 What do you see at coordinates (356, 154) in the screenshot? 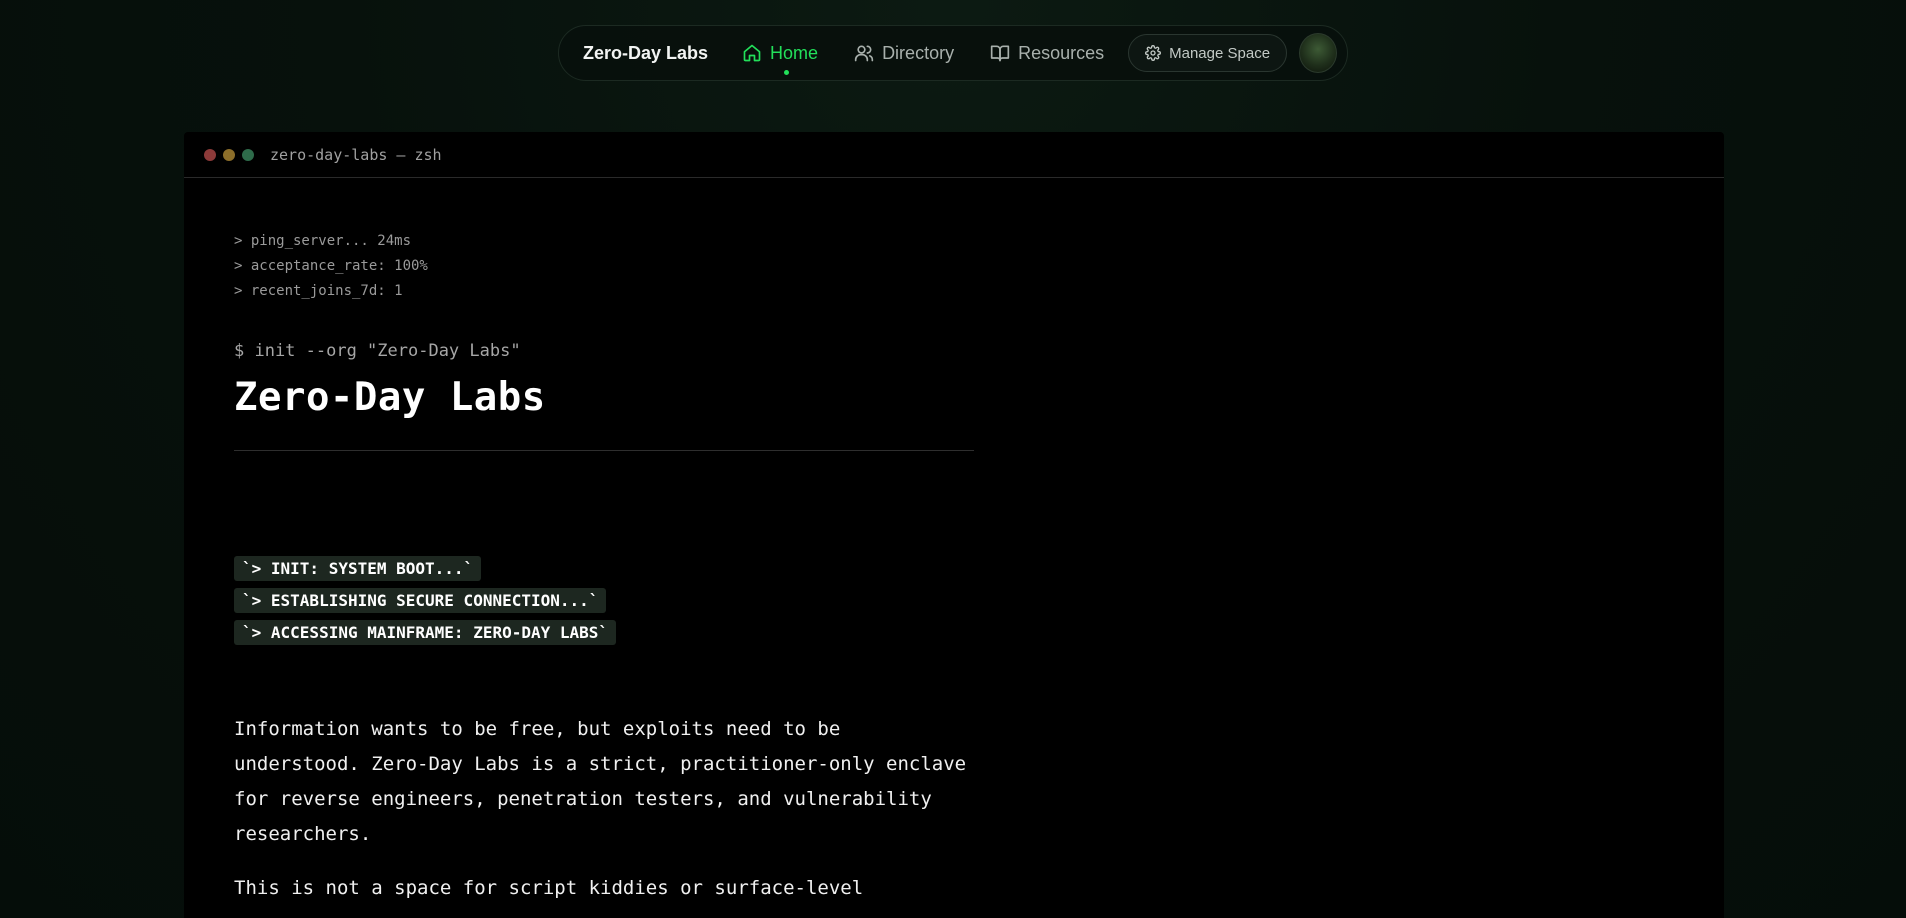
I see `terminal-title: zero-day-labs — zsh` at bounding box center [356, 154].